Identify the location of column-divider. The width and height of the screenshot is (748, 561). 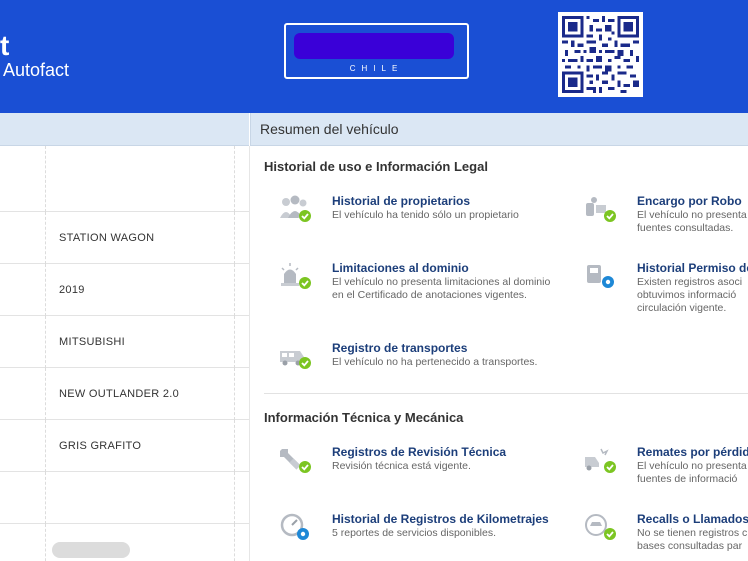
(249, 353).